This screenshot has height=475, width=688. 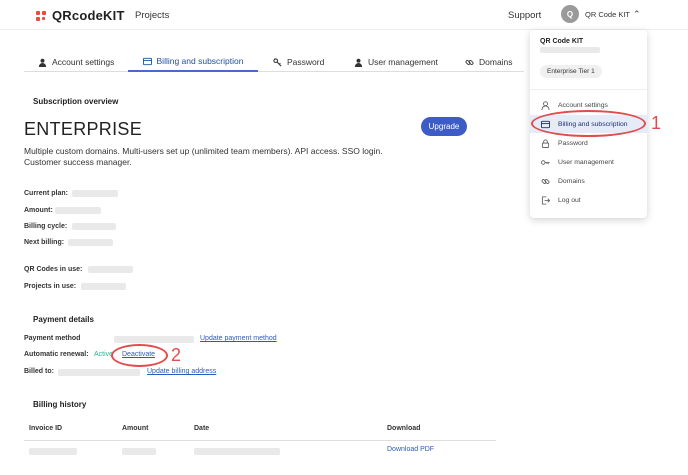 I want to click on table-divider, so click(x=260, y=440).